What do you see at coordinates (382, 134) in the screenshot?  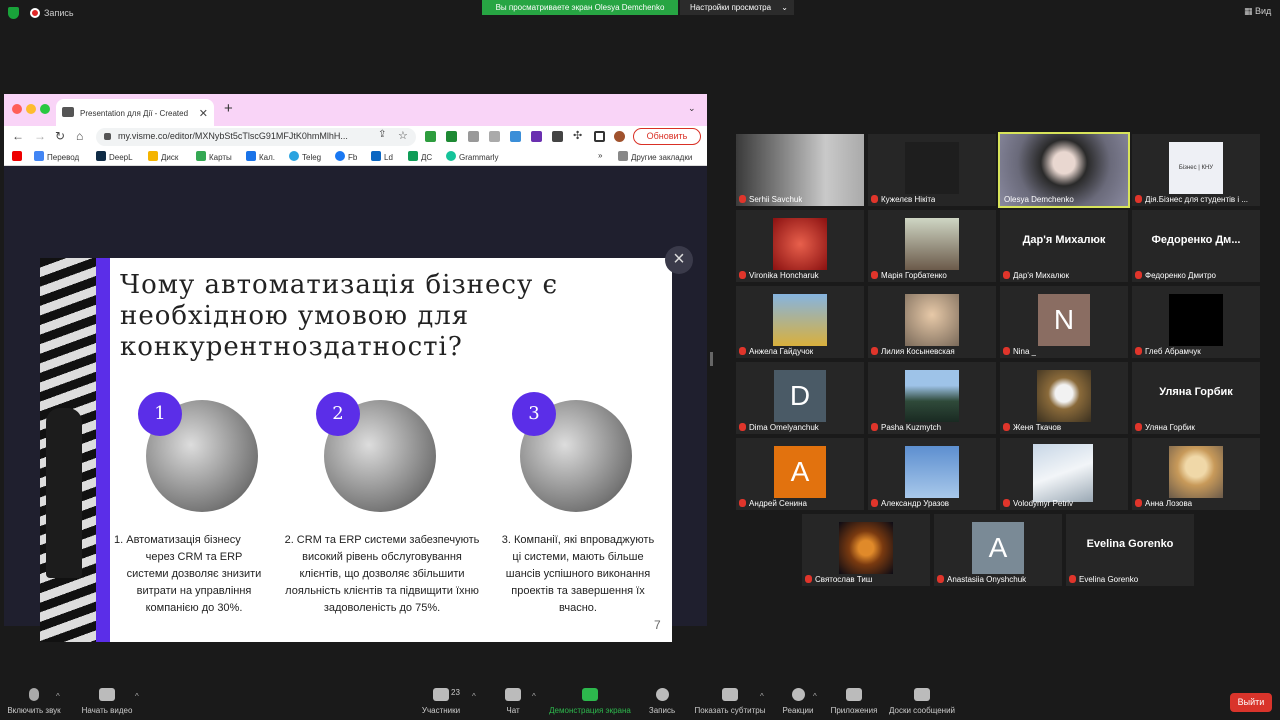 I see `share-icon: ⇪` at bounding box center [382, 134].